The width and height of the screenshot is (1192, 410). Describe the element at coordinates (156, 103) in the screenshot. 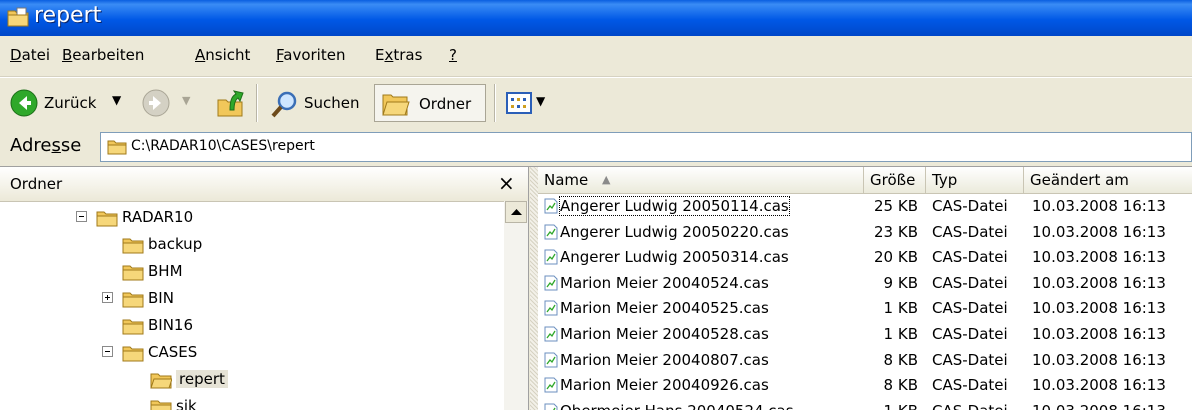

I see `forward-arrow-icon` at that location.